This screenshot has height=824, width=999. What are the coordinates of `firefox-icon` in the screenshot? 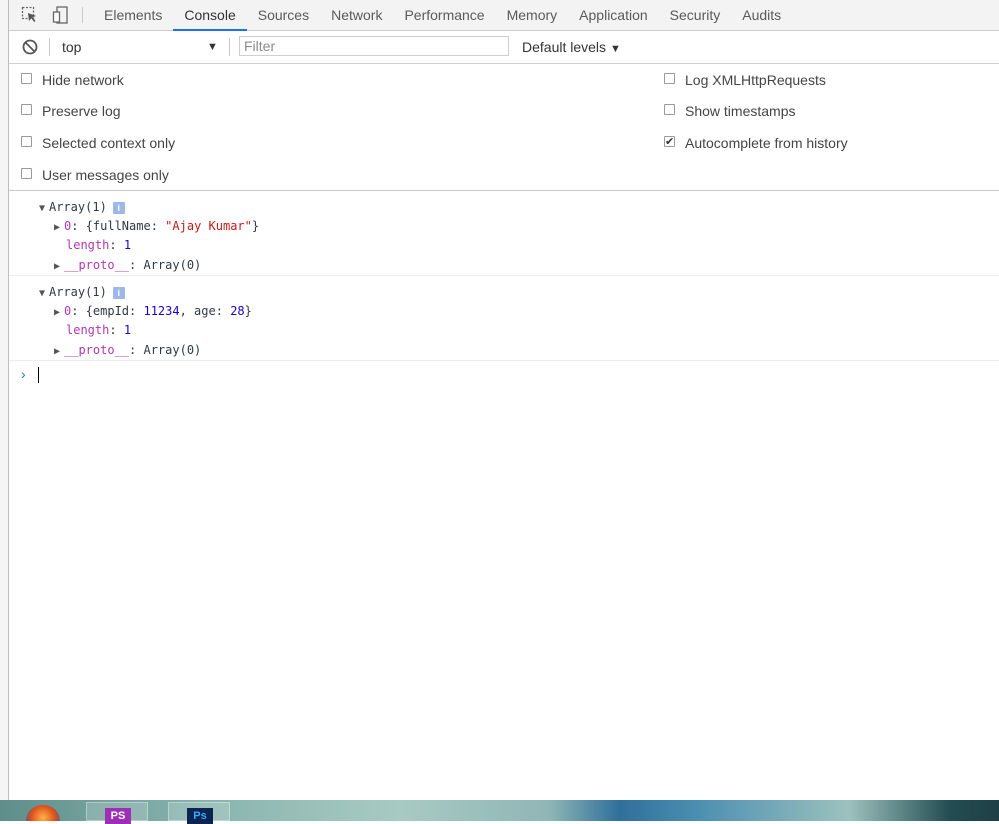 It's located at (43, 813).